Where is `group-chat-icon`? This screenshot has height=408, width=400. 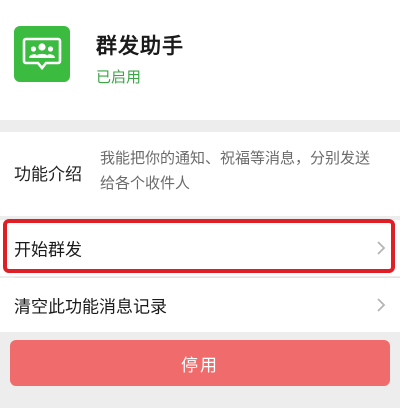
group-chat-icon is located at coordinates (42, 54).